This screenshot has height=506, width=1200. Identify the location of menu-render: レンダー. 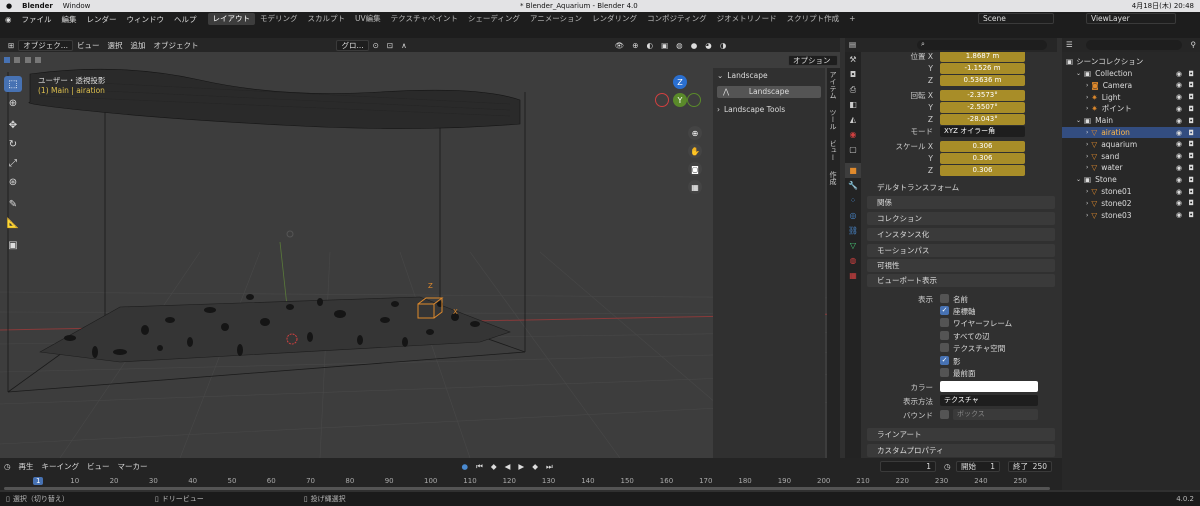
(102, 19).